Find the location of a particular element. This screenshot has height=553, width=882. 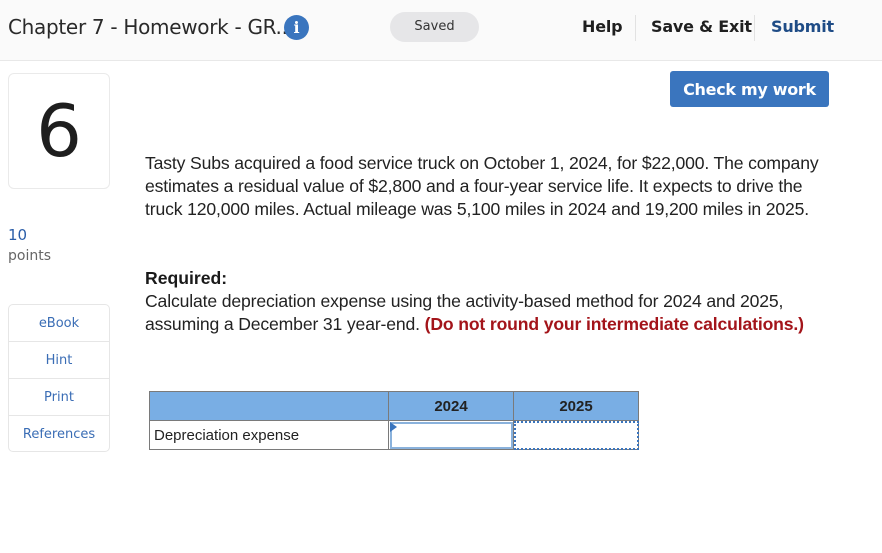

depreciation-2024-input is located at coordinates (451, 435).